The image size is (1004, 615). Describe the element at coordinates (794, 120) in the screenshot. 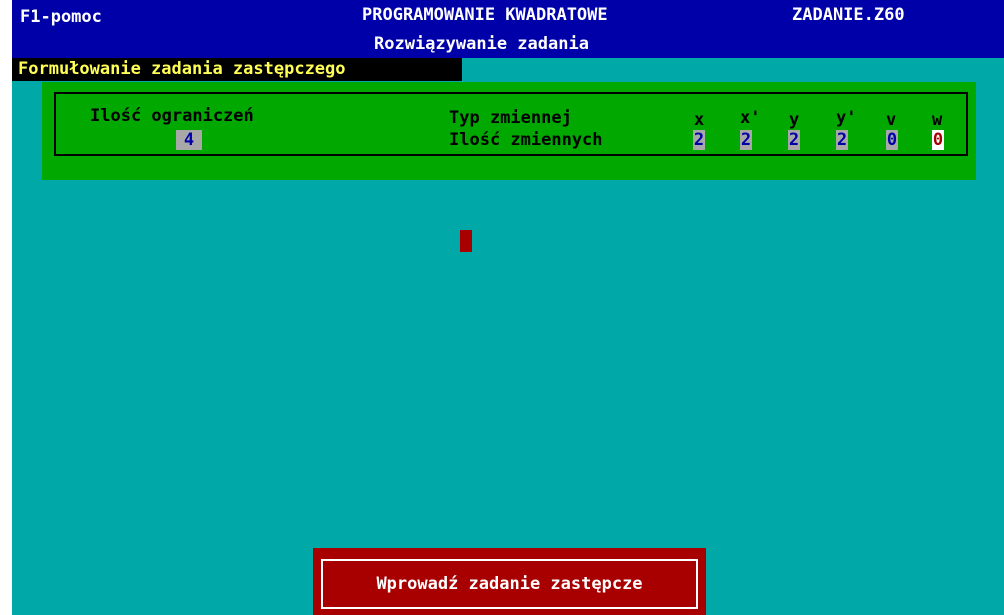

I see `var-header-y: y` at that location.